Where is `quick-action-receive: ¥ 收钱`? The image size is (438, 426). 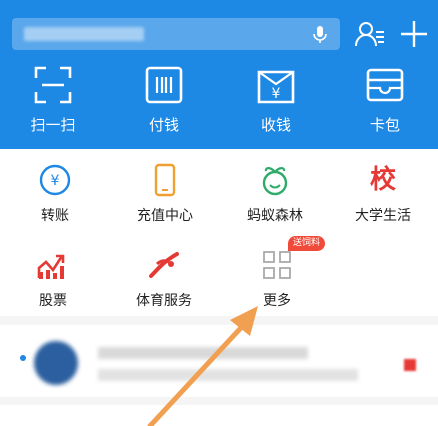
quick-action-receive: ¥ 收钱 is located at coordinates (276, 106).